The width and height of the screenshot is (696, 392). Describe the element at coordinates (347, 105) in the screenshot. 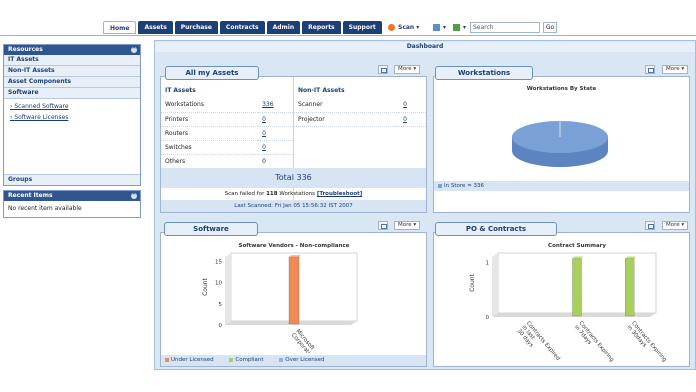

I see `asset-label: Scanner` at that location.